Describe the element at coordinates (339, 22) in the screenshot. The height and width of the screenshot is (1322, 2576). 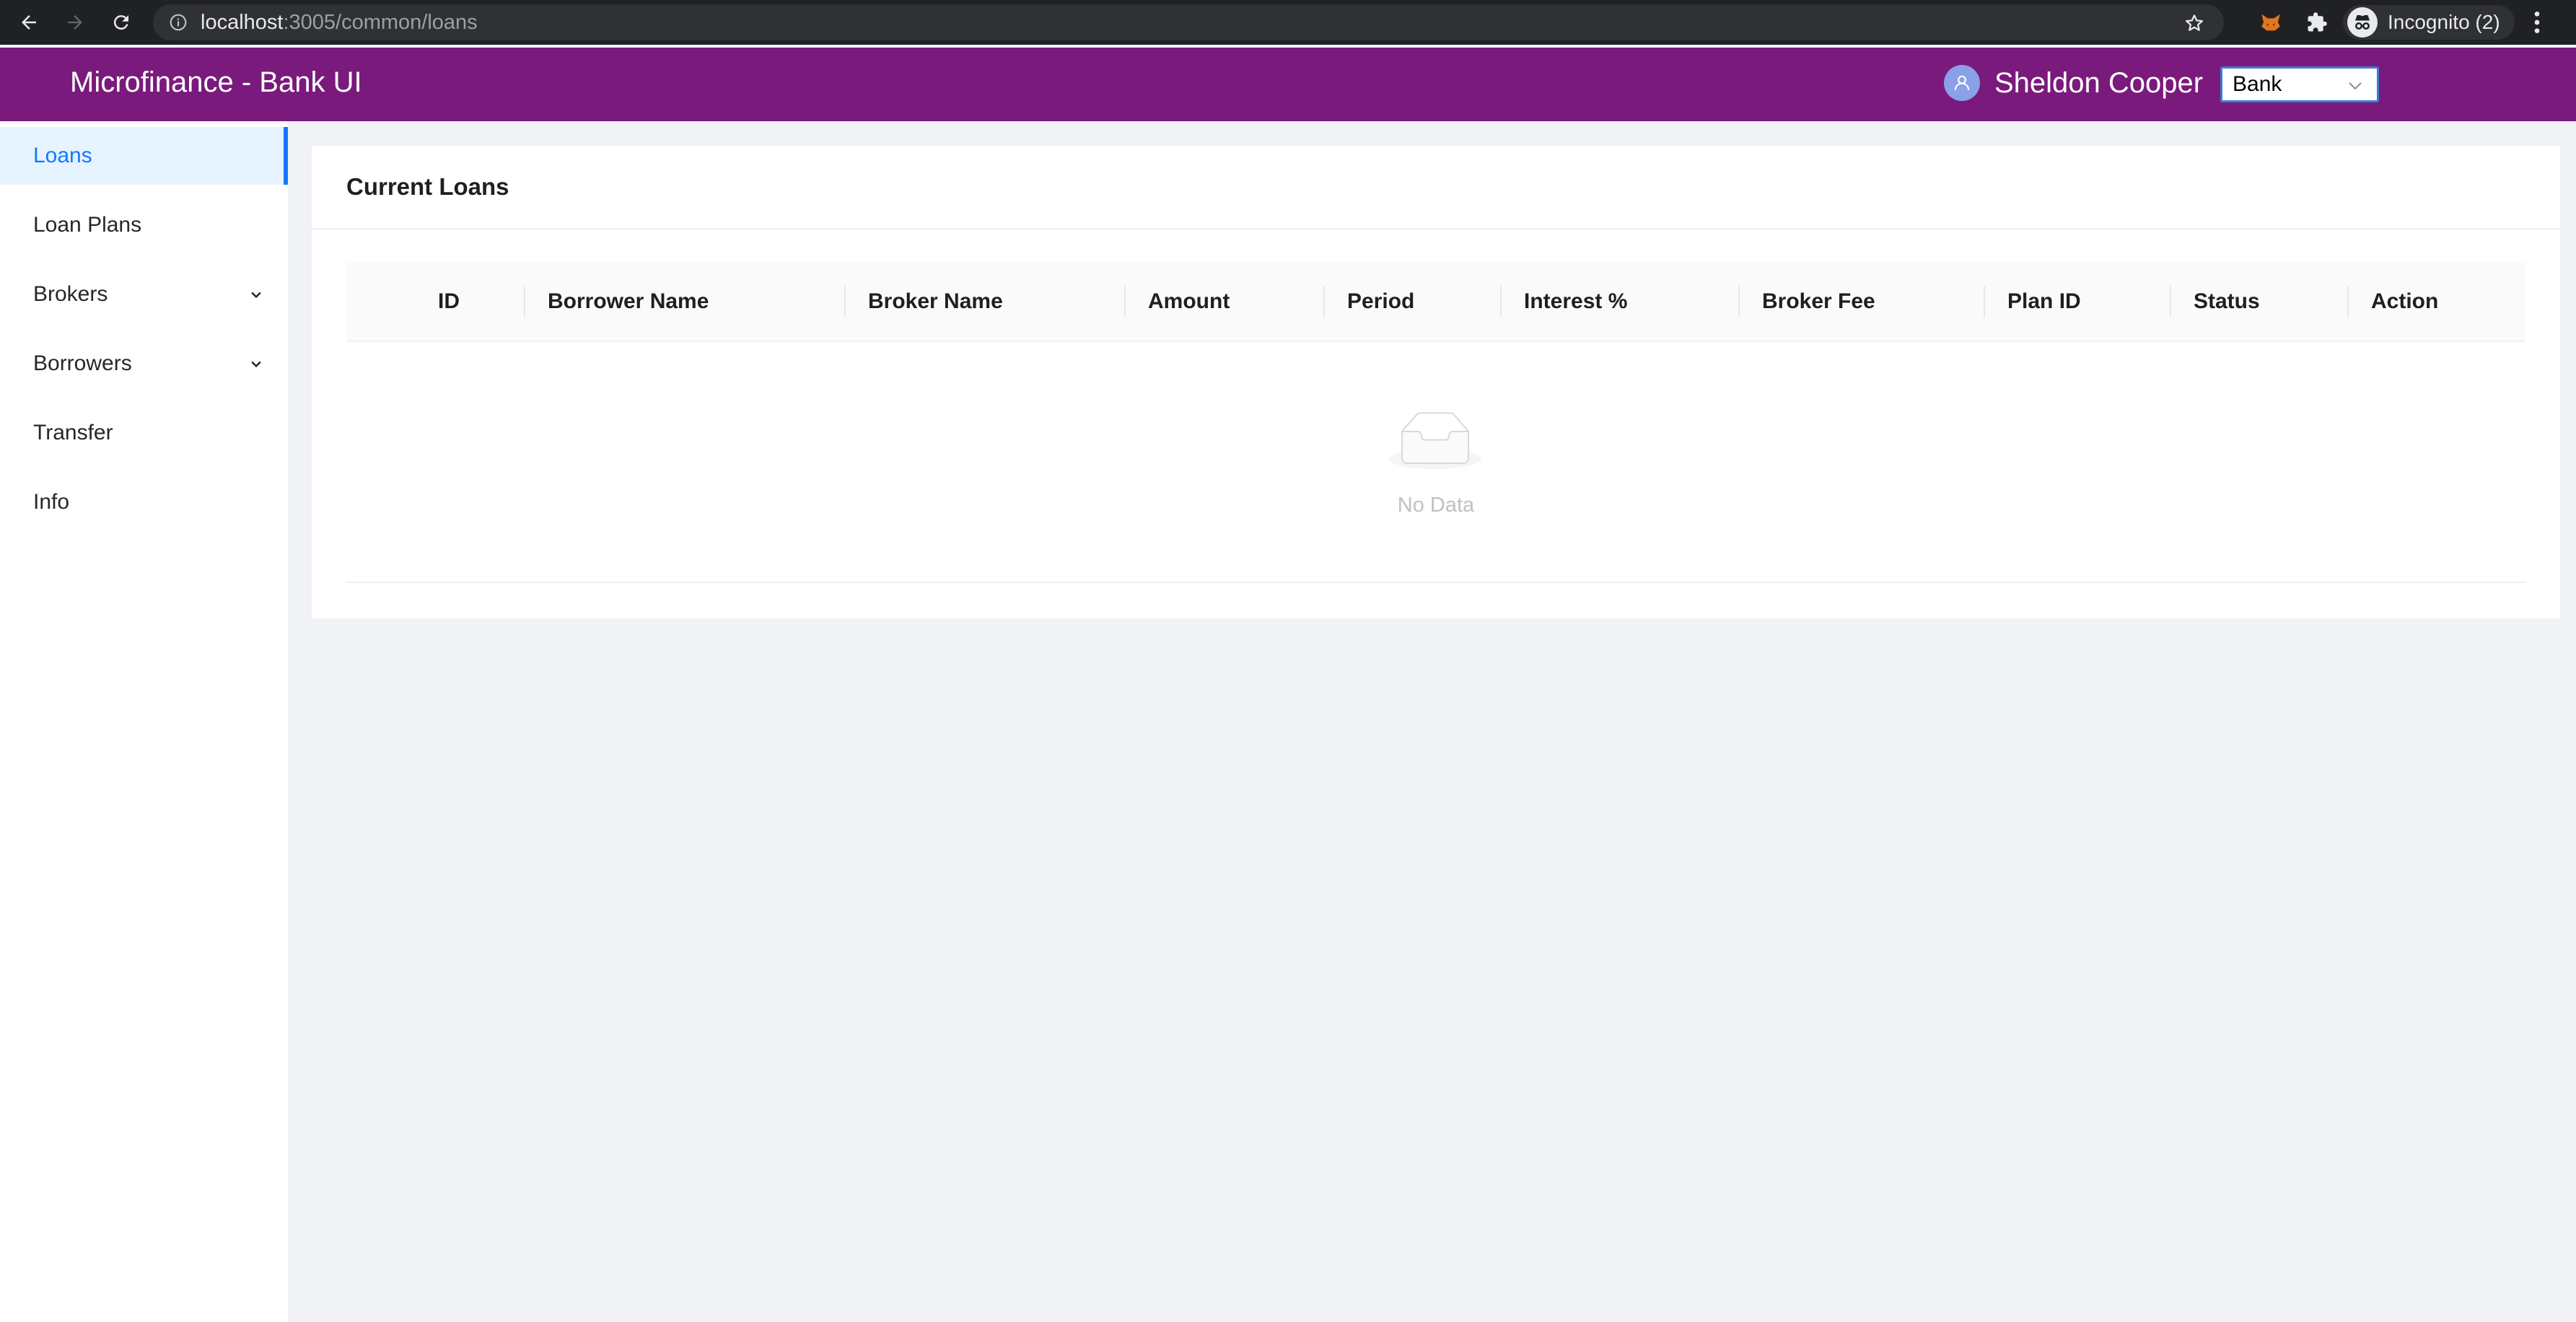
I see `url-text: localhost:3005/common/loans` at that location.